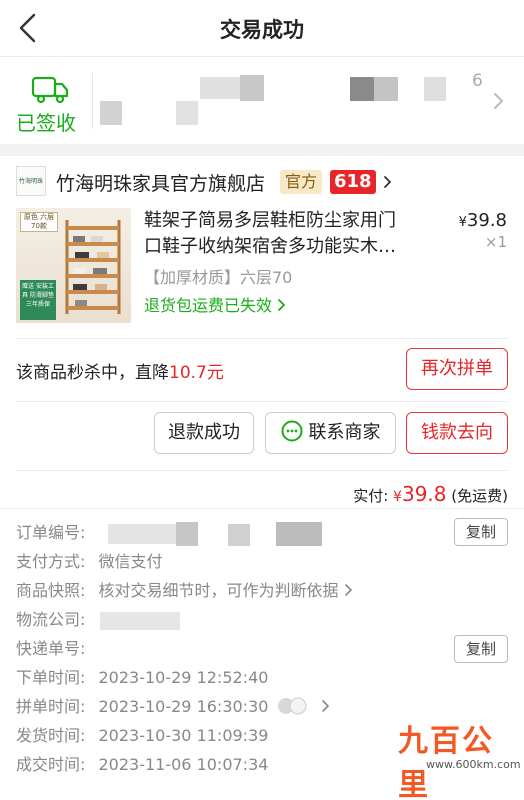 The height and width of the screenshot is (800, 524). What do you see at coordinates (204, 433) in the screenshot?
I see `refund-success-button: 退款成功` at bounding box center [204, 433].